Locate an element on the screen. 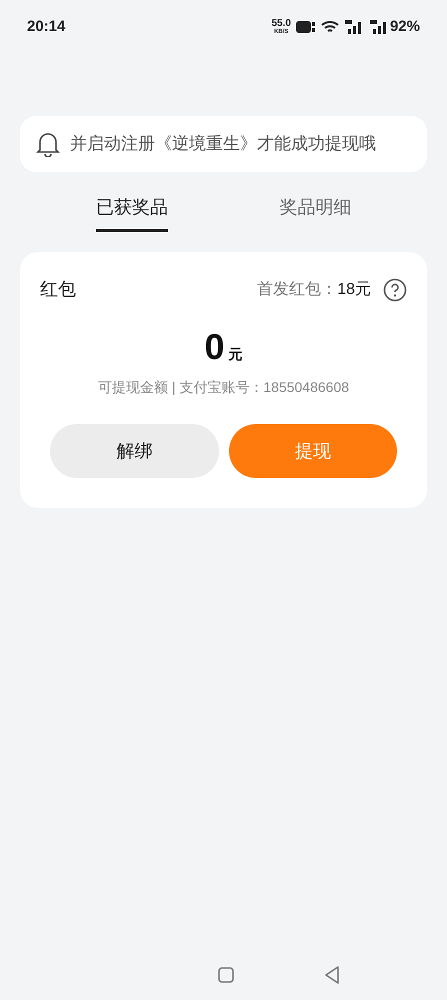 The height and width of the screenshot is (1000, 447). battery-level: 92% is located at coordinates (405, 26).